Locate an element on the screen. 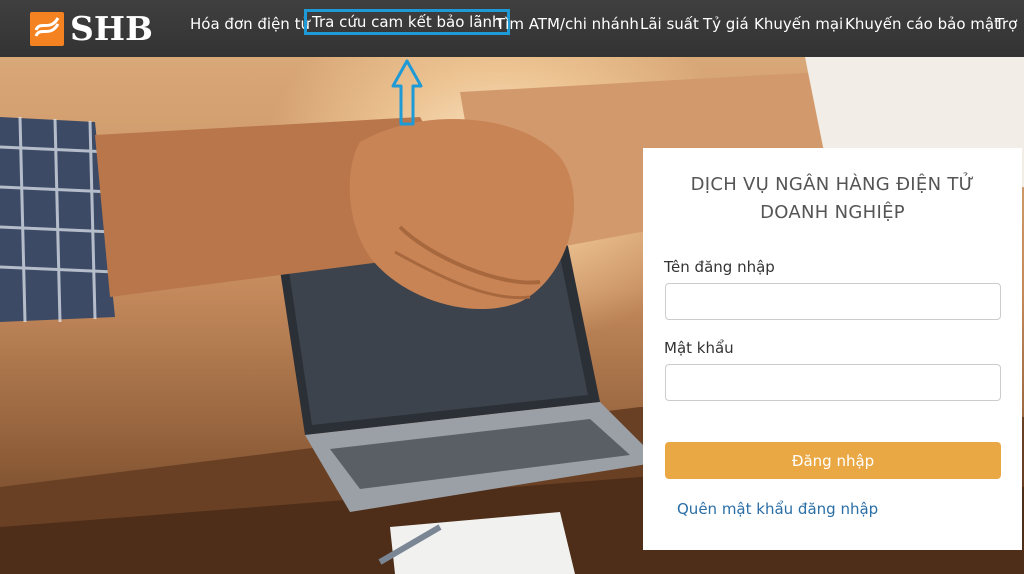 The height and width of the screenshot is (574, 1024). brand-name: SHB is located at coordinates (111, 28).